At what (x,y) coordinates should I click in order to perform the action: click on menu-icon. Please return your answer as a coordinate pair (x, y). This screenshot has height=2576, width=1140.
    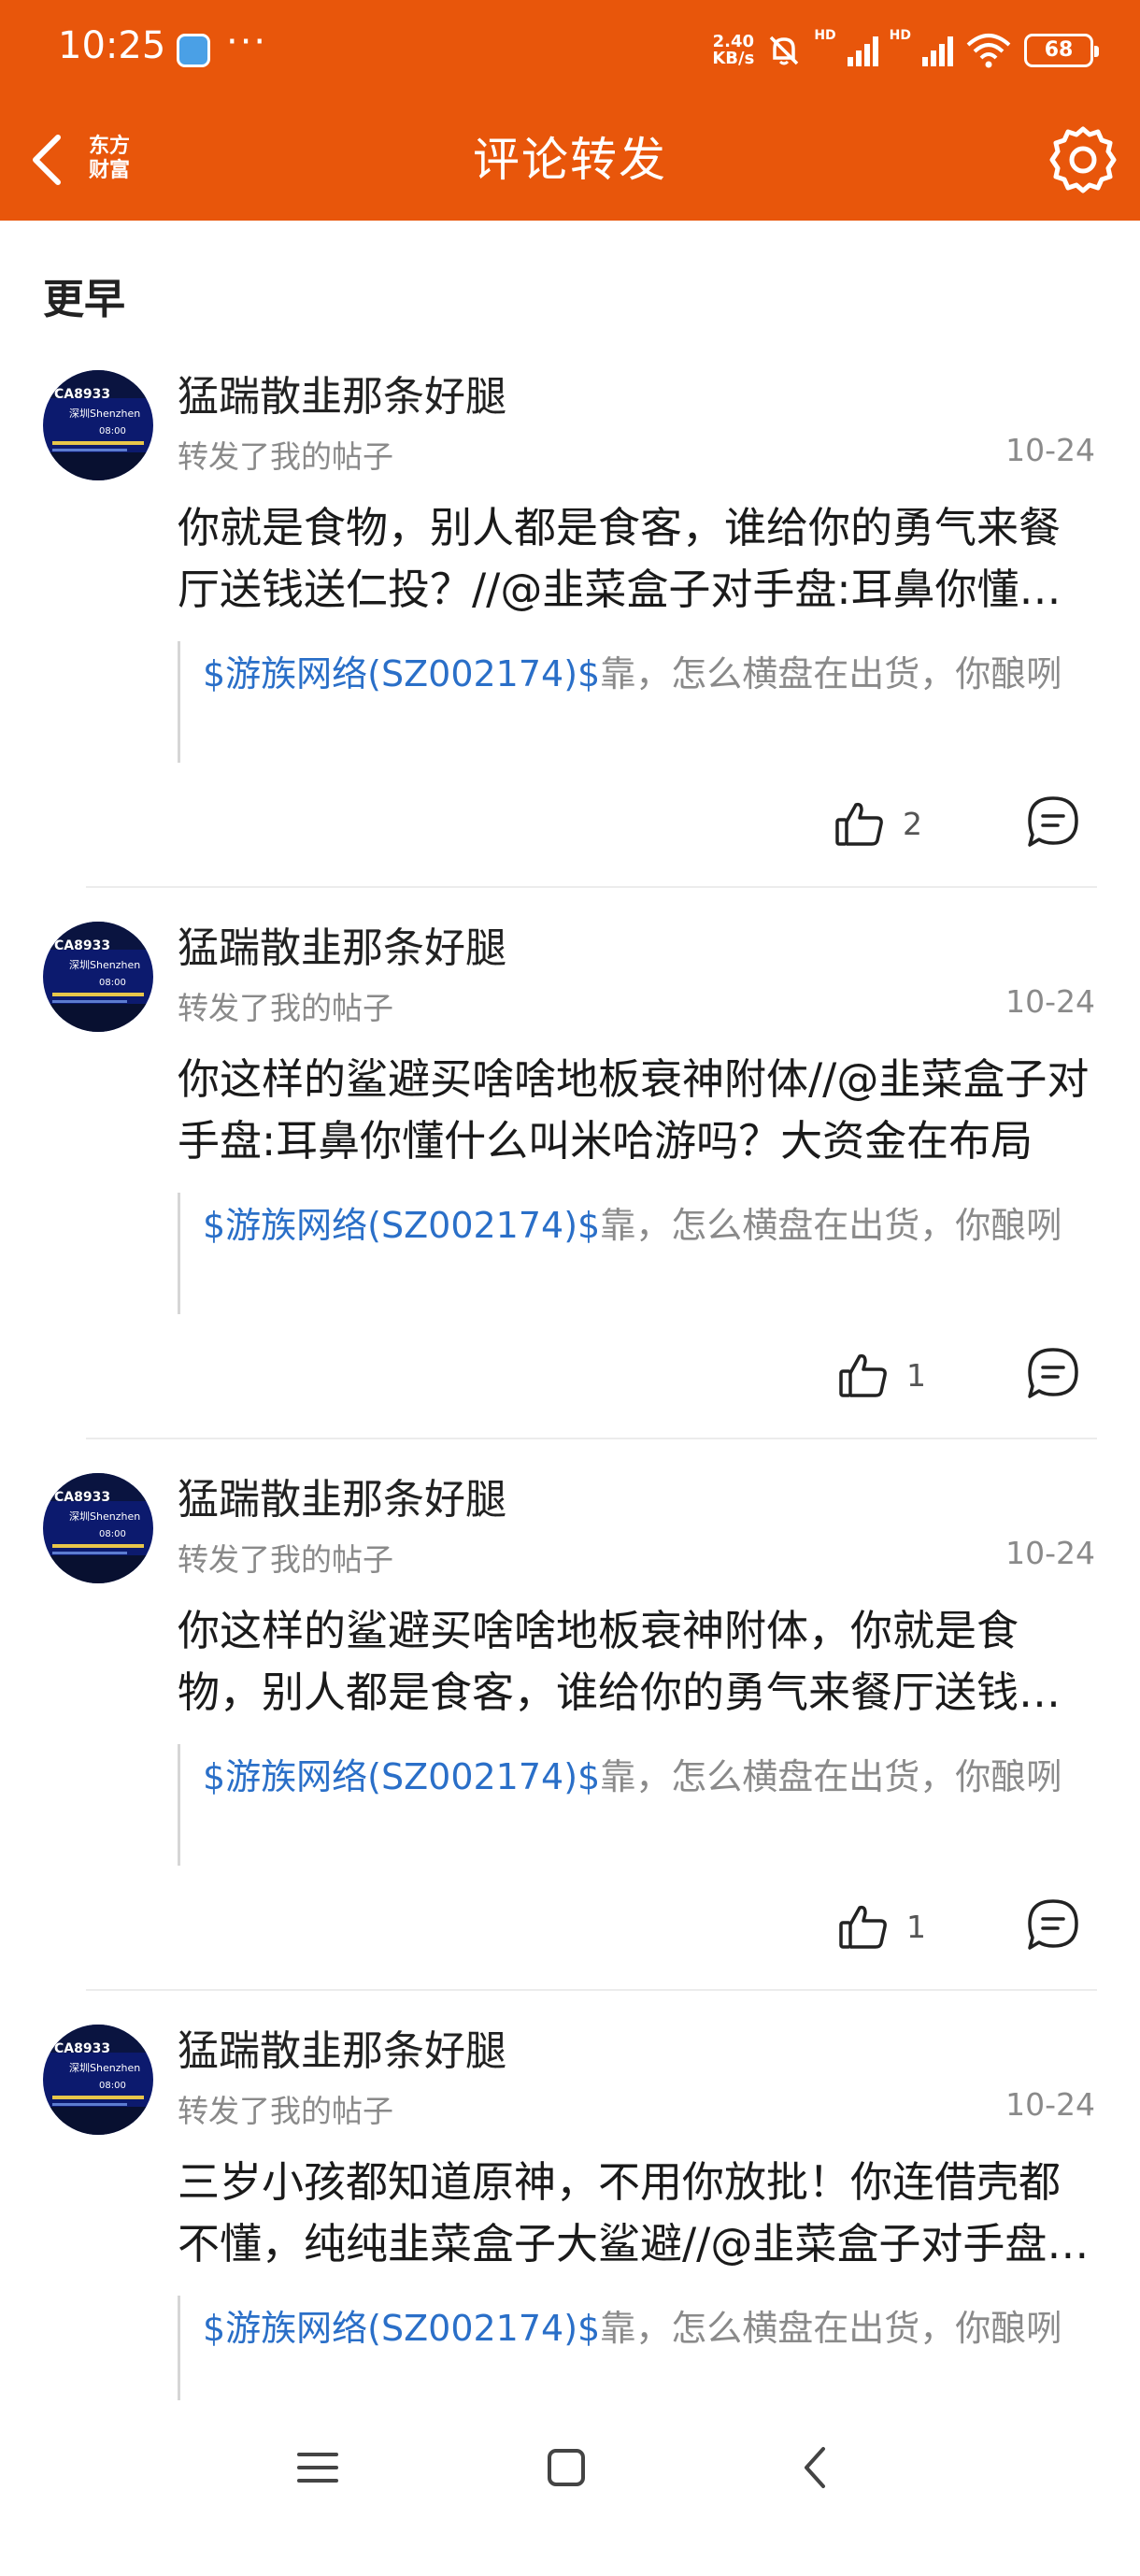
    Looking at the image, I should click on (317, 2468).